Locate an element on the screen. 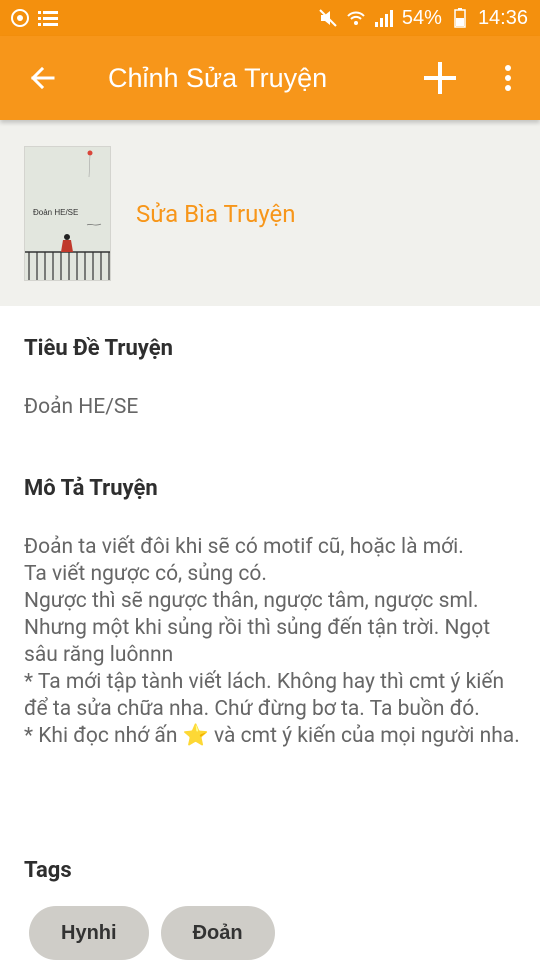 The width and height of the screenshot is (540, 960). tags-label: Tags is located at coordinates (48, 870).